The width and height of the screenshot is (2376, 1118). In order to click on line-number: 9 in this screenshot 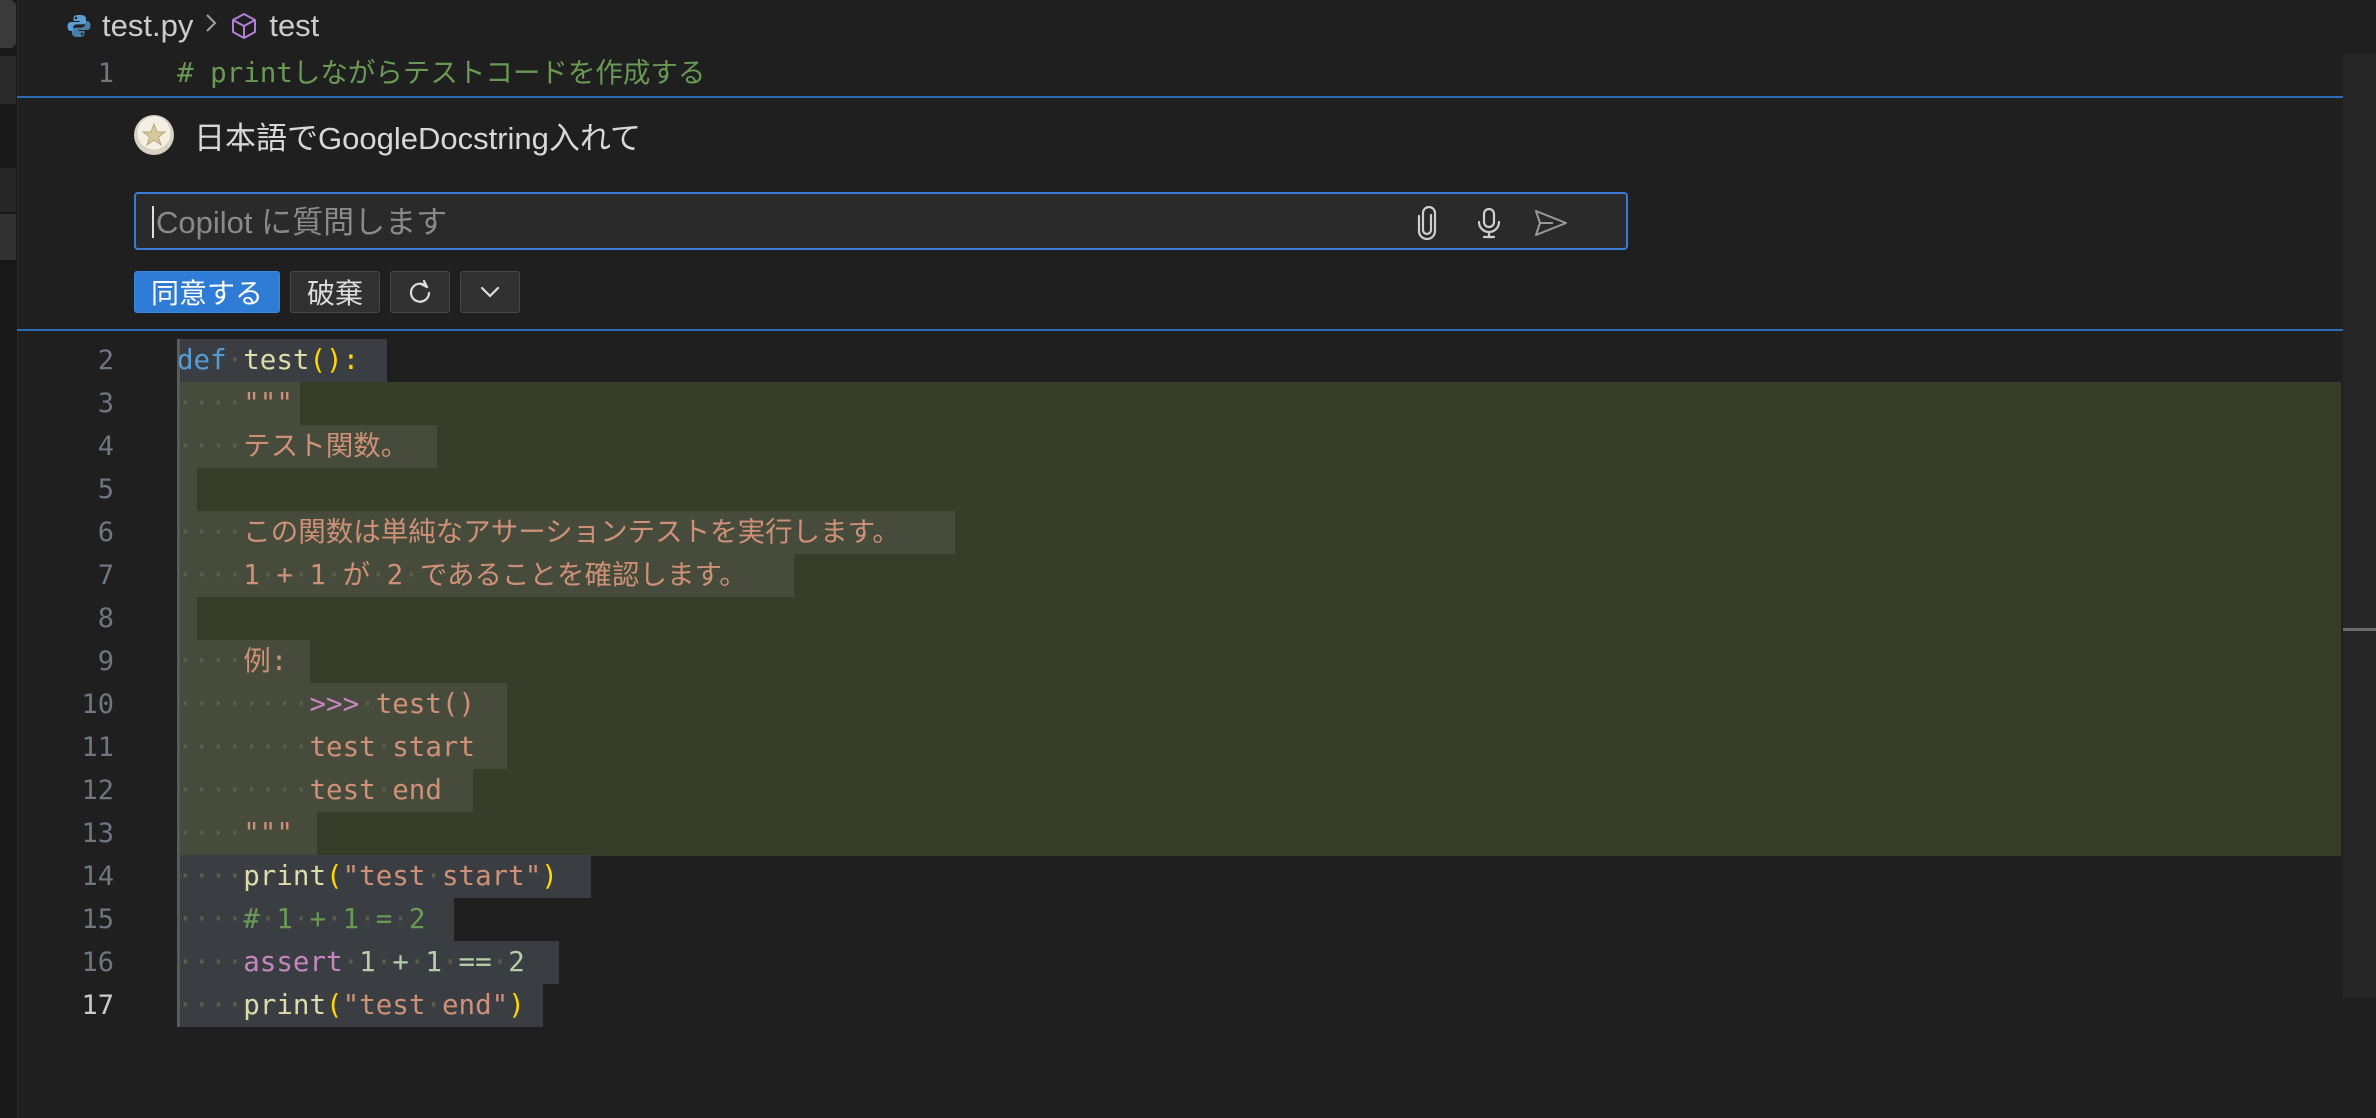, I will do `click(105, 661)`.